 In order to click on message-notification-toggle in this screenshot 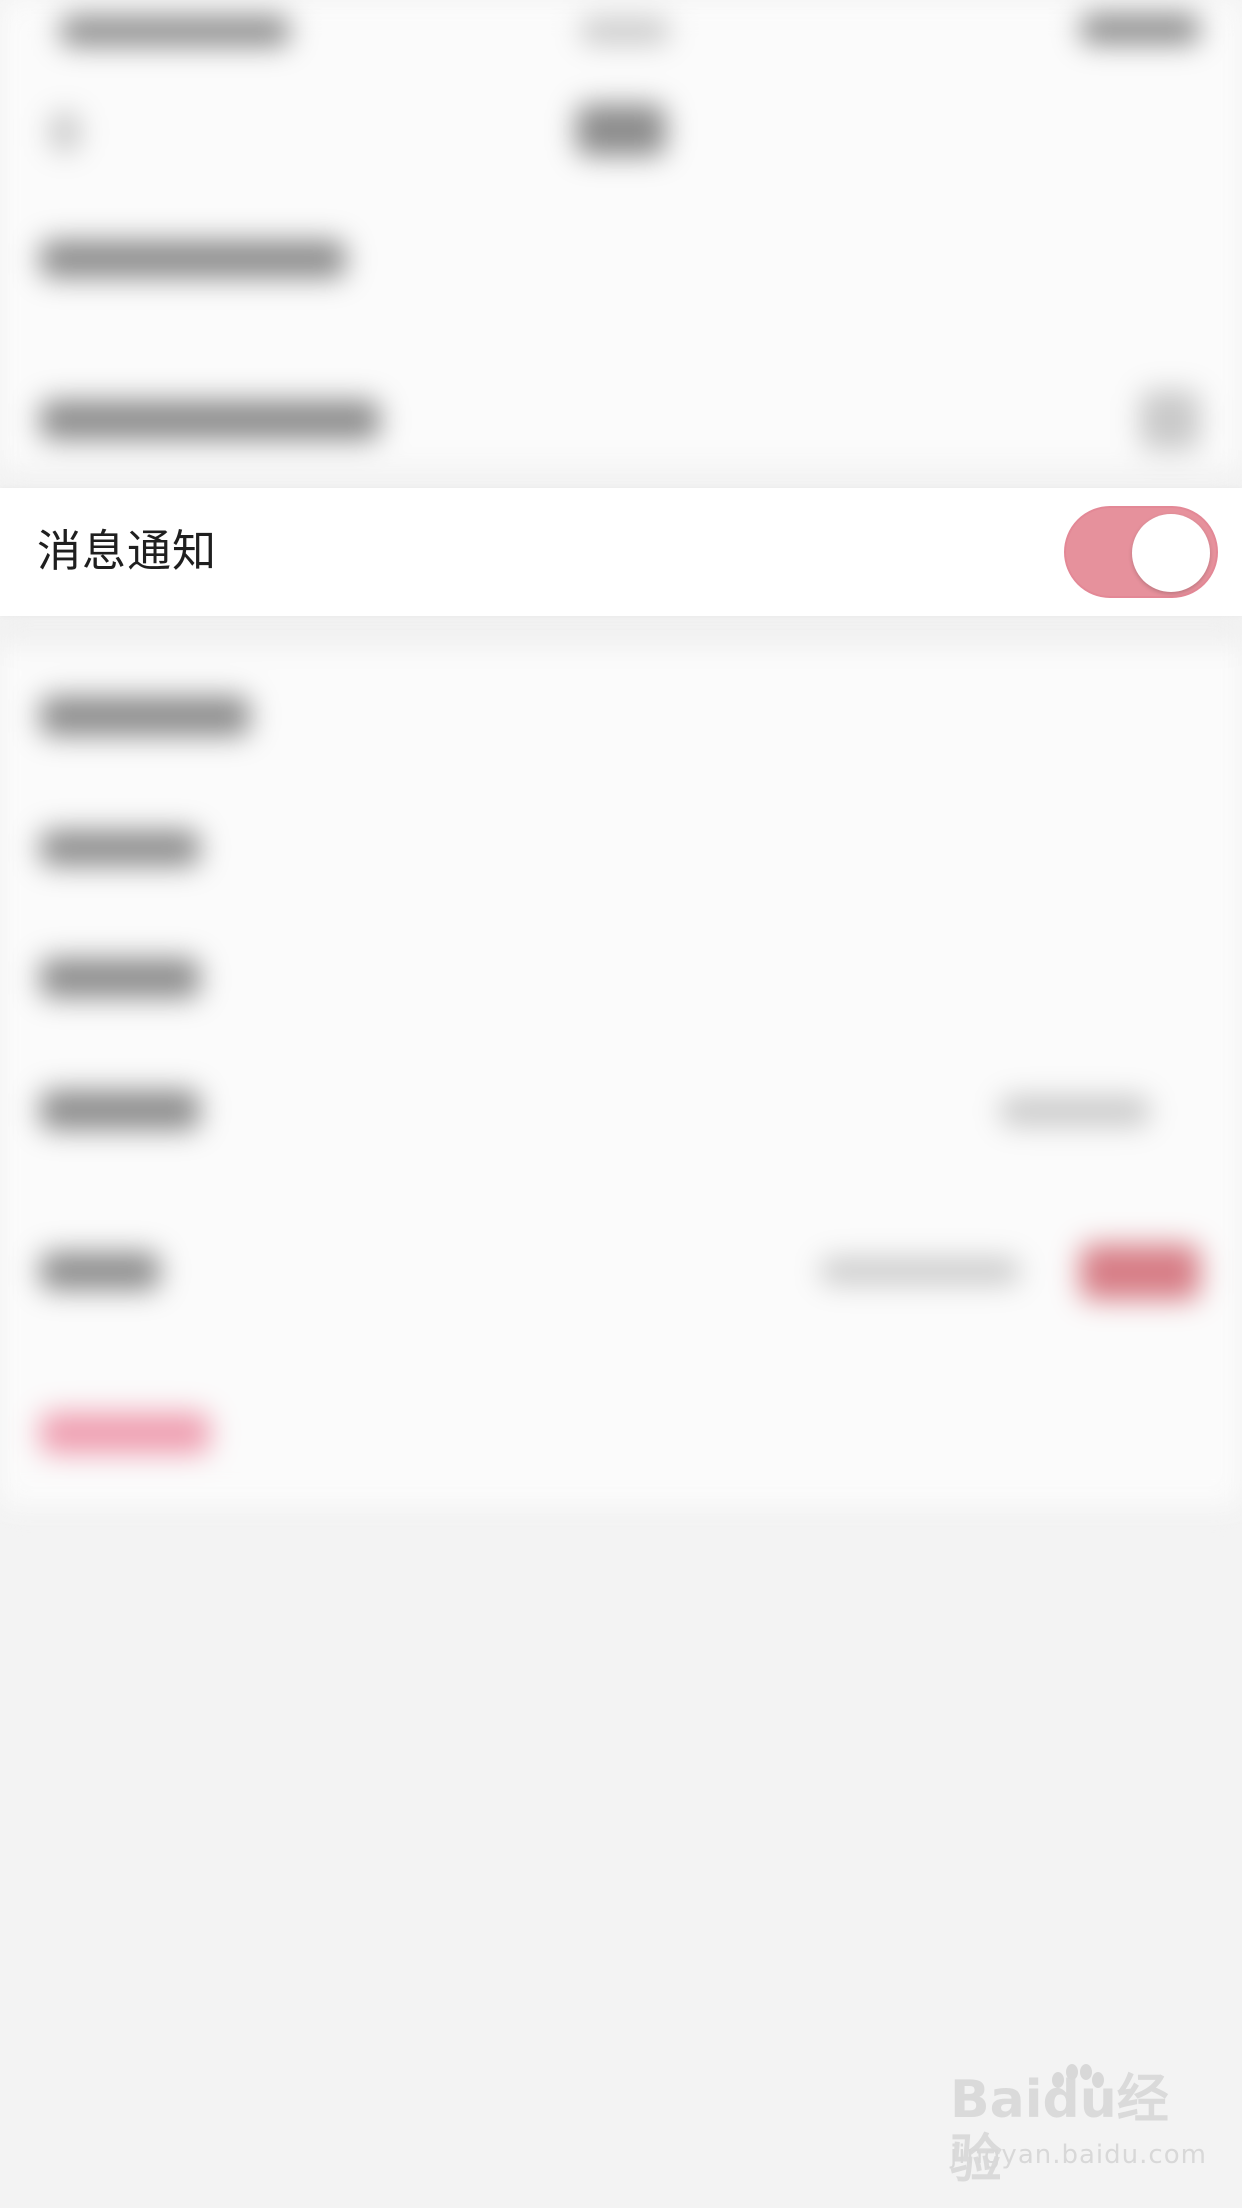, I will do `click(1141, 552)`.